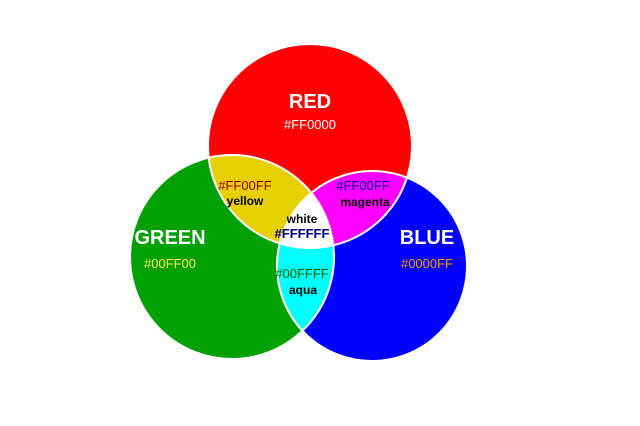 This screenshot has width=640, height=426. What do you see at coordinates (170, 263) in the screenshot?
I see `green-hex: #00FF00` at bounding box center [170, 263].